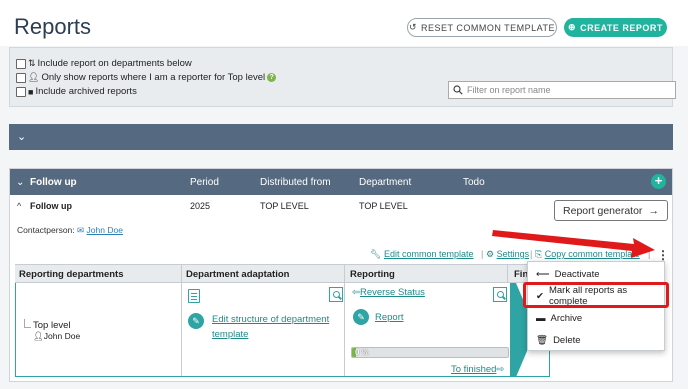  Describe the element at coordinates (663, 255) in the screenshot. I see `kebab-menu-icon: ⋮` at that location.